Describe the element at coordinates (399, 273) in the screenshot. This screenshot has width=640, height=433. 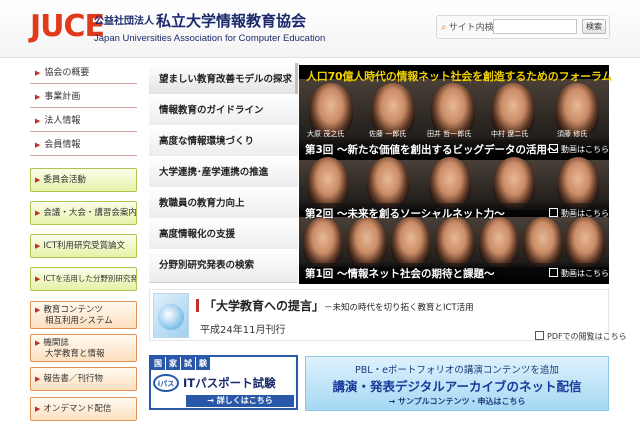
I see `session-1-title: 第1回 ～情報ネット社会の期待と課題～` at that location.